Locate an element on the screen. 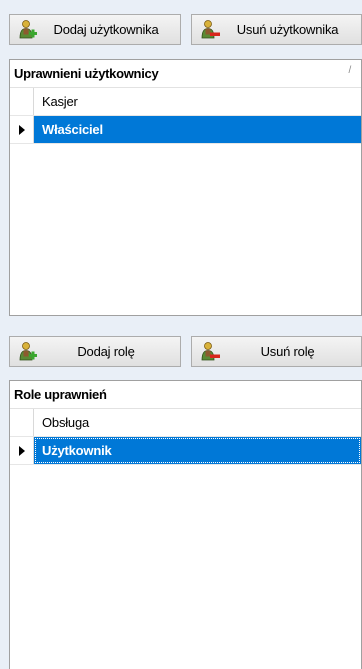  users-grid-header-label: Uprawnieni użytkownicy is located at coordinates (86, 73).